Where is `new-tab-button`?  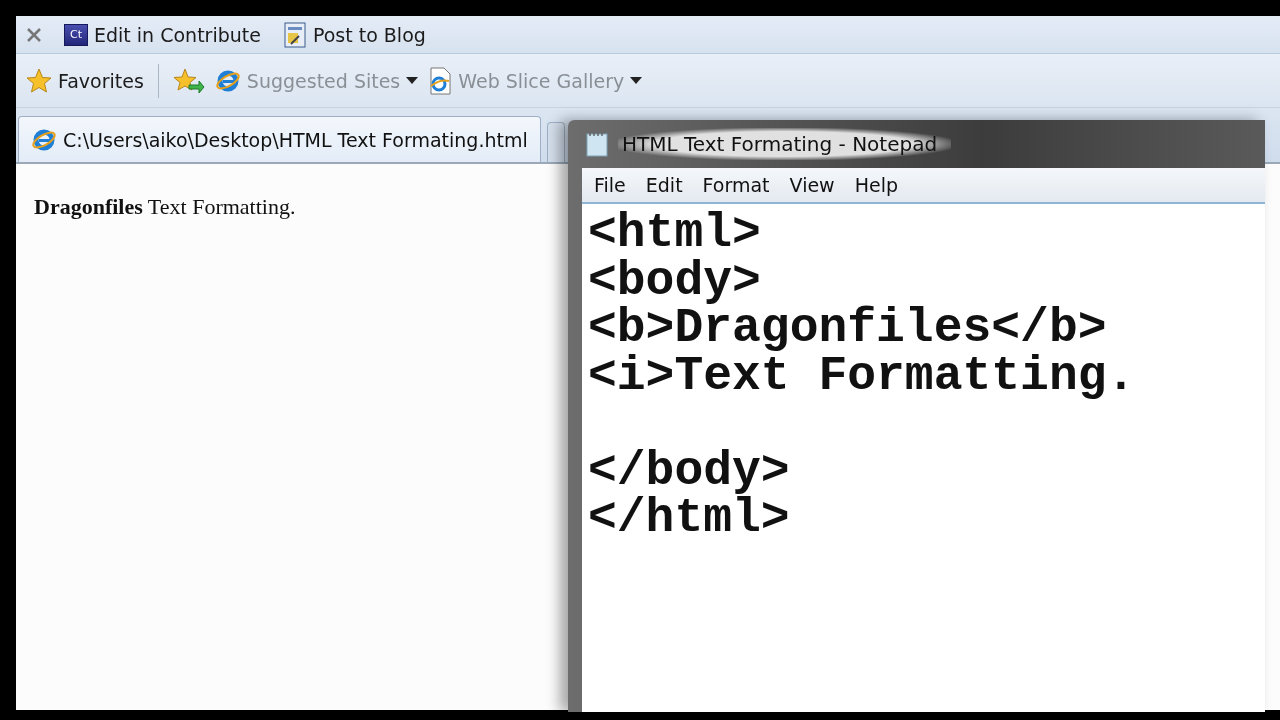
new-tab-button is located at coordinates (555, 142).